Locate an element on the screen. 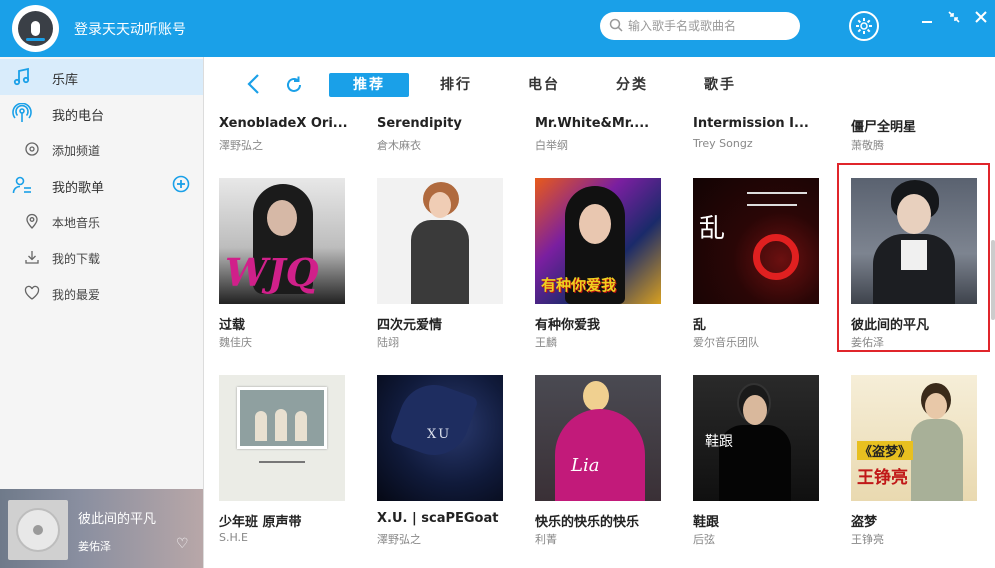  back-arrow-icon is located at coordinates (254, 84).